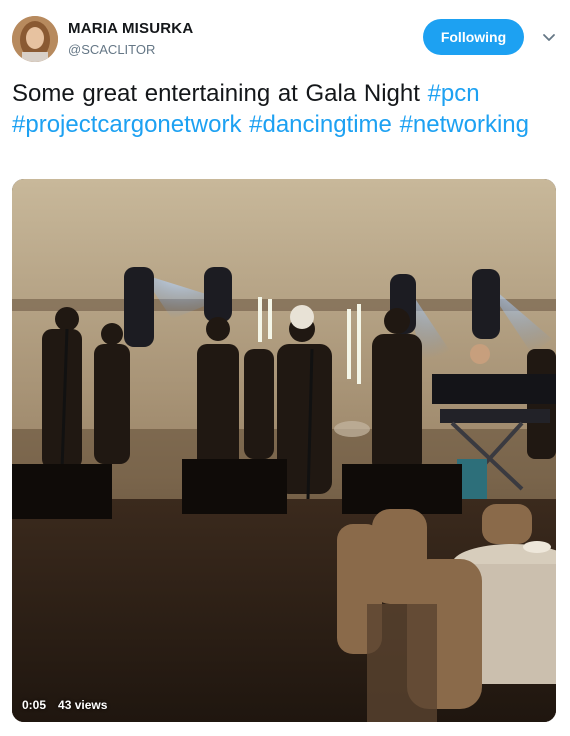  What do you see at coordinates (454, 93) in the screenshot?
I see `hashtag-link: #pcn` at bounding box center [454, 93].